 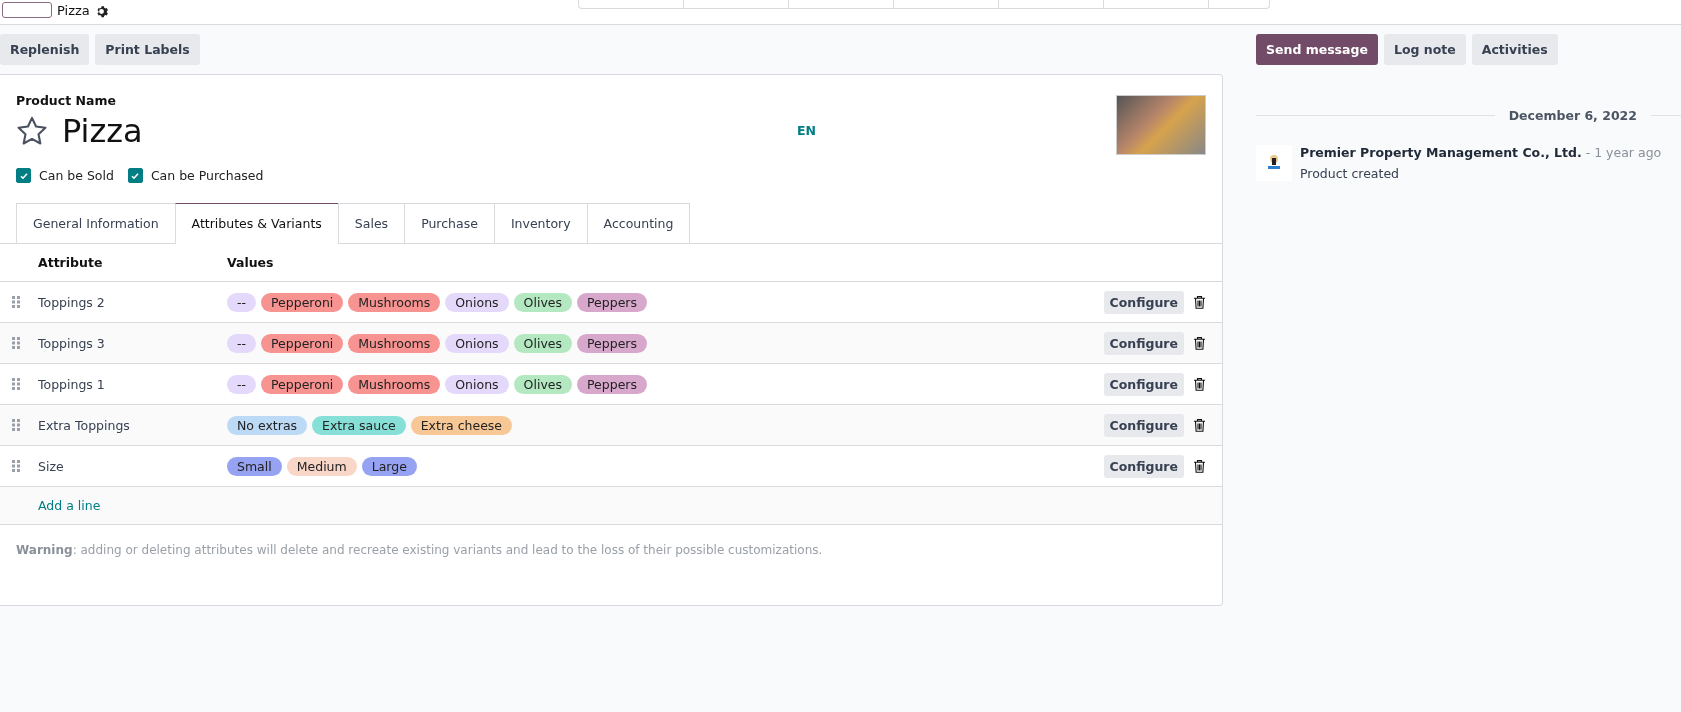 What do you see at coordinates (32, 131) in the screenshot?
I see `star-icon` at bounding box center [32, 131].